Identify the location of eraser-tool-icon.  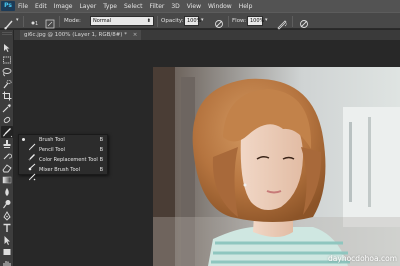
(7, 168).